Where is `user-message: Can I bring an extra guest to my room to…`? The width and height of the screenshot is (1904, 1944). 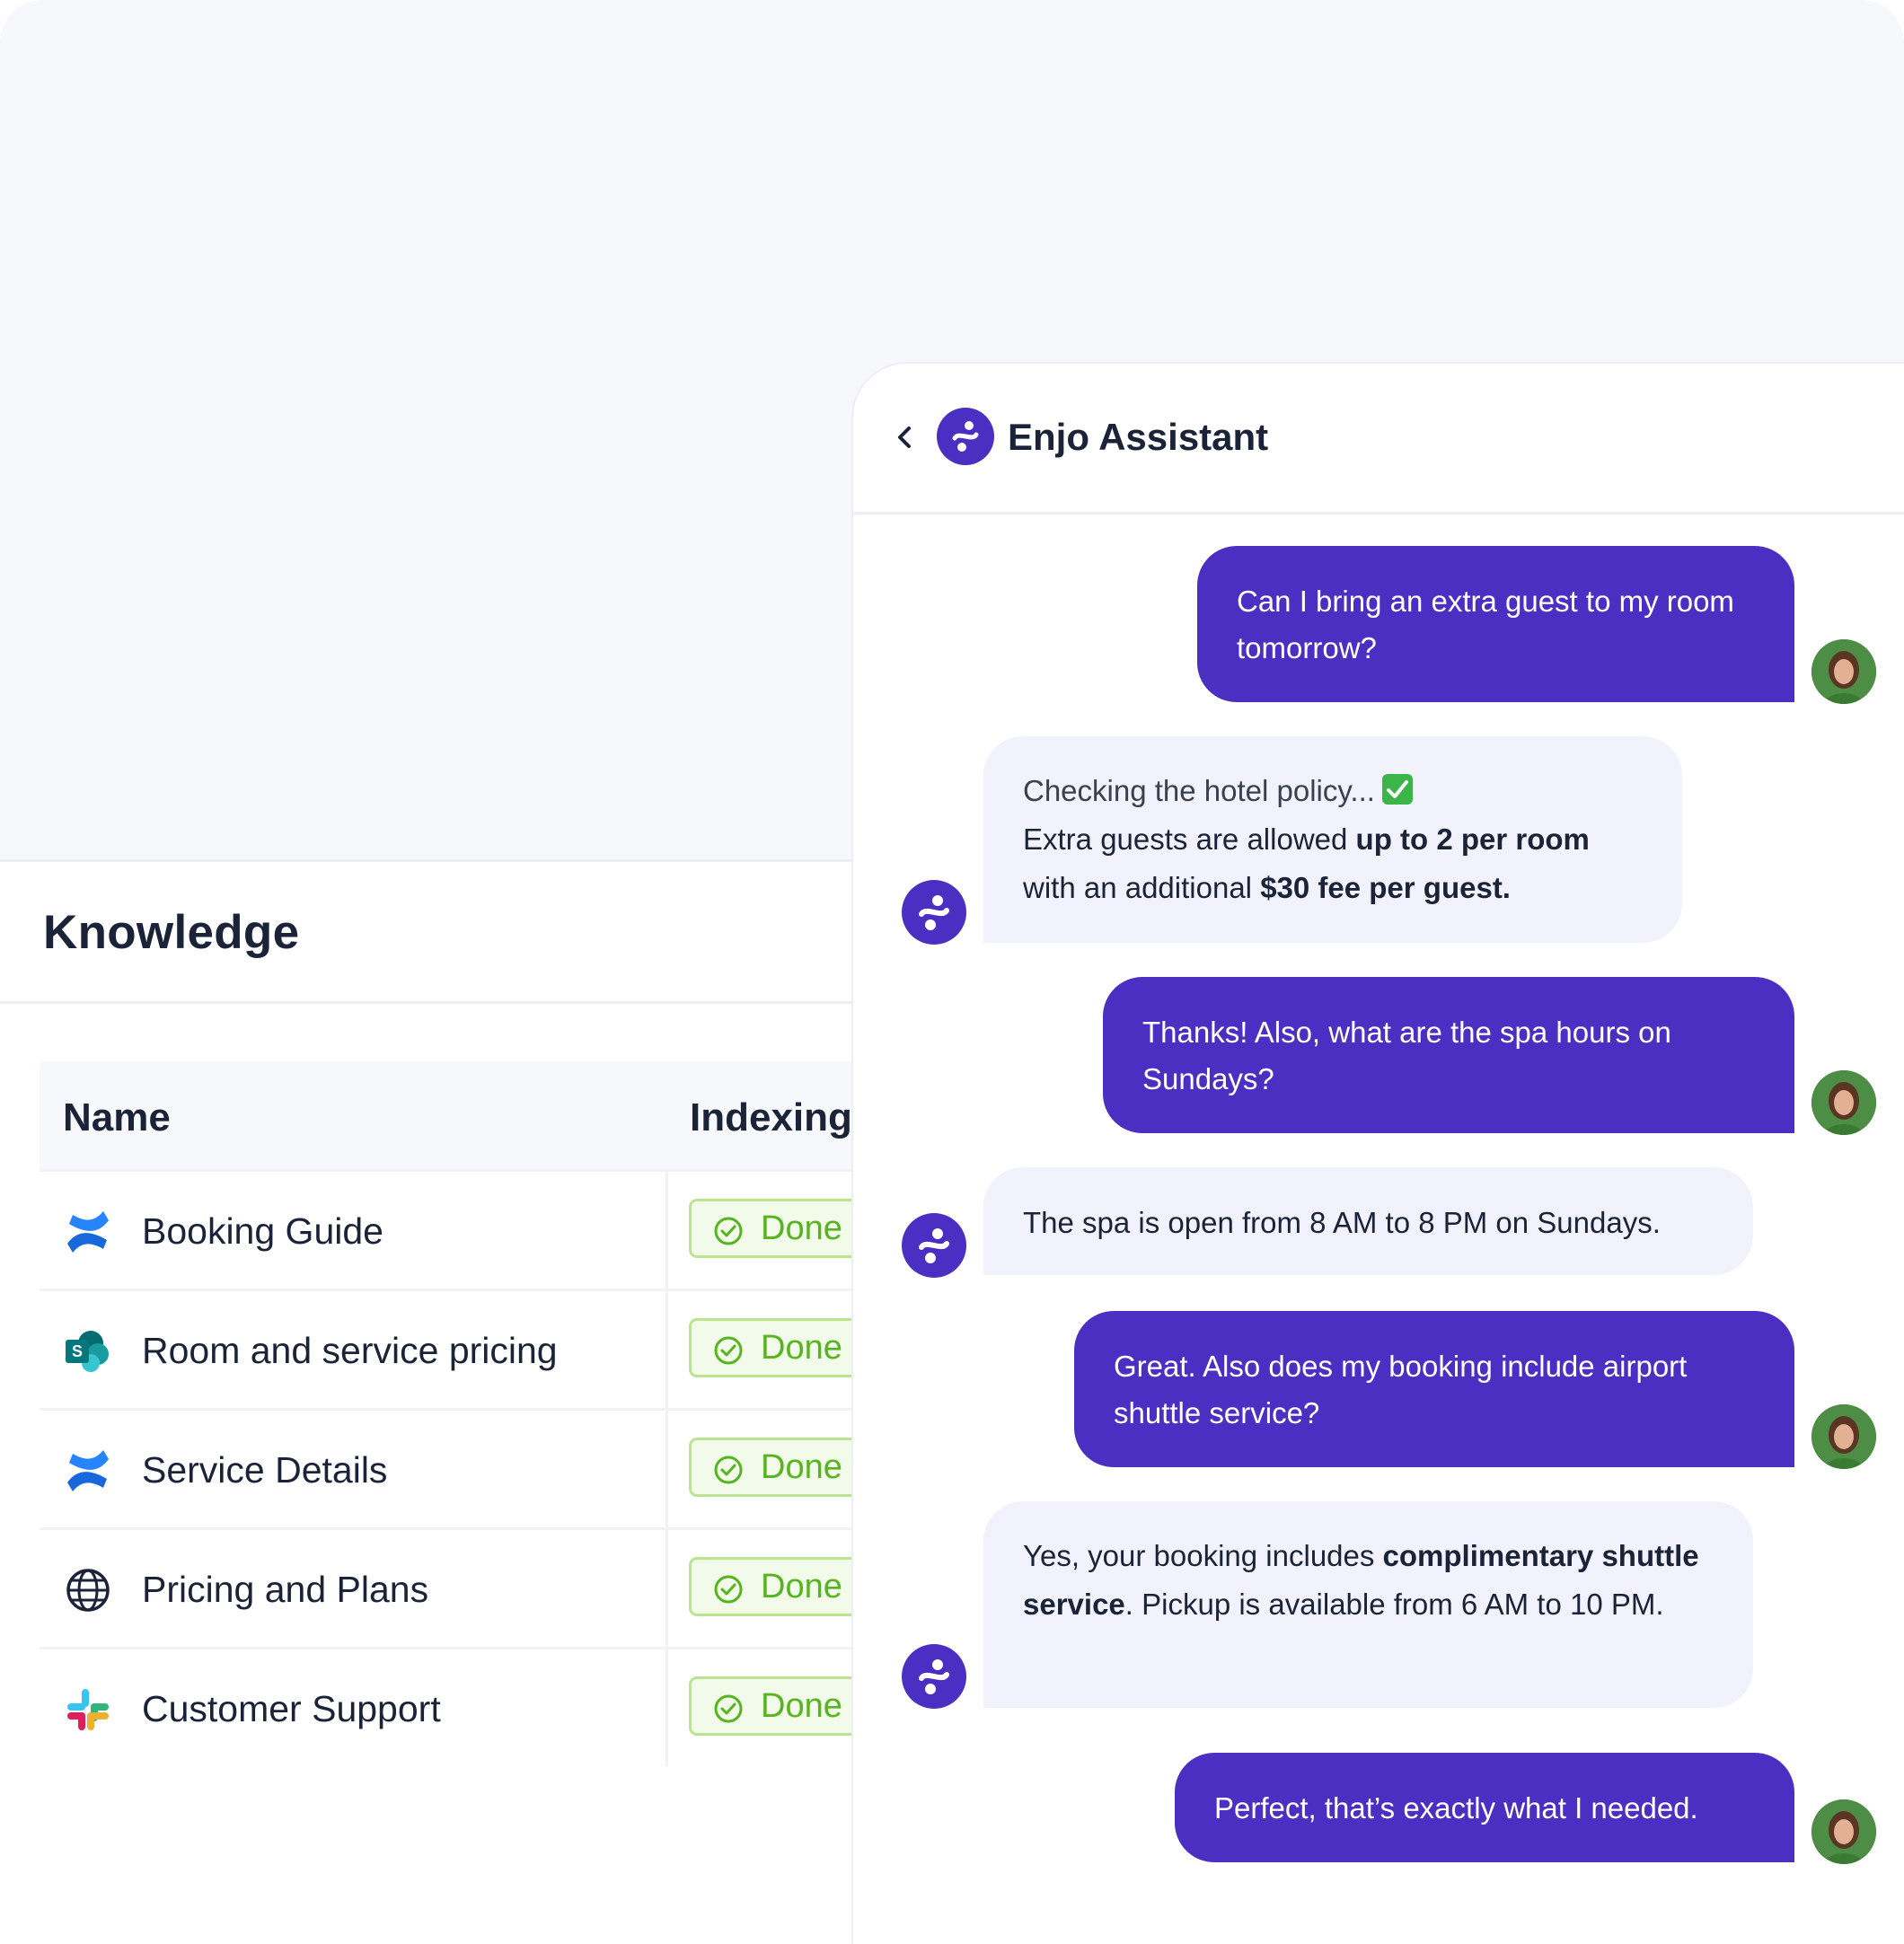 user-message: Can I bring an extra guest to my room to… is located at coordinates (1495, 624).